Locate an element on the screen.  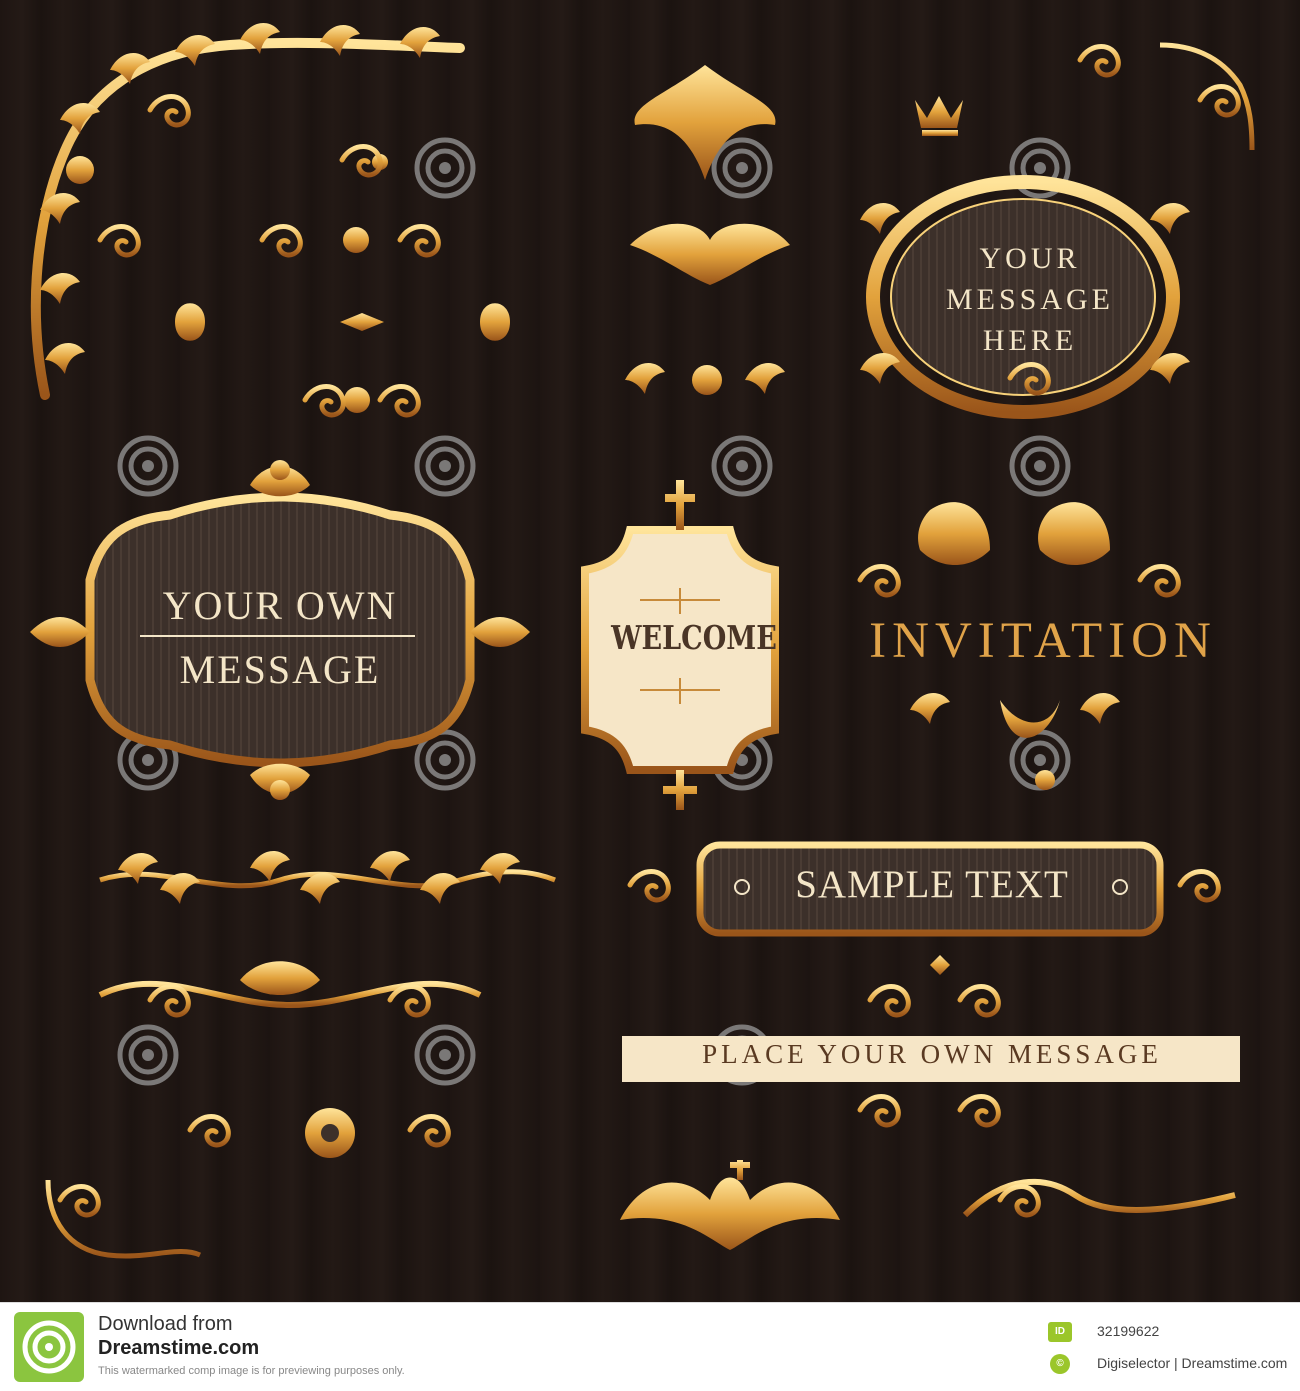
crown-icon is located at coordinates (939, 116).